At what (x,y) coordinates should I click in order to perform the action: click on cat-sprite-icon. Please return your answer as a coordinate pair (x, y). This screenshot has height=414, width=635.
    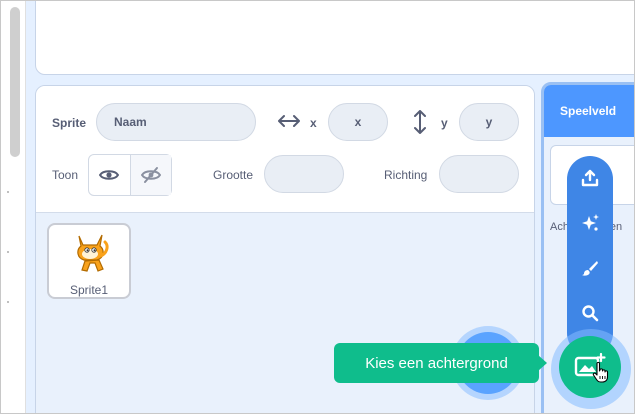
    Looking at the image, I should click on (93, 253).